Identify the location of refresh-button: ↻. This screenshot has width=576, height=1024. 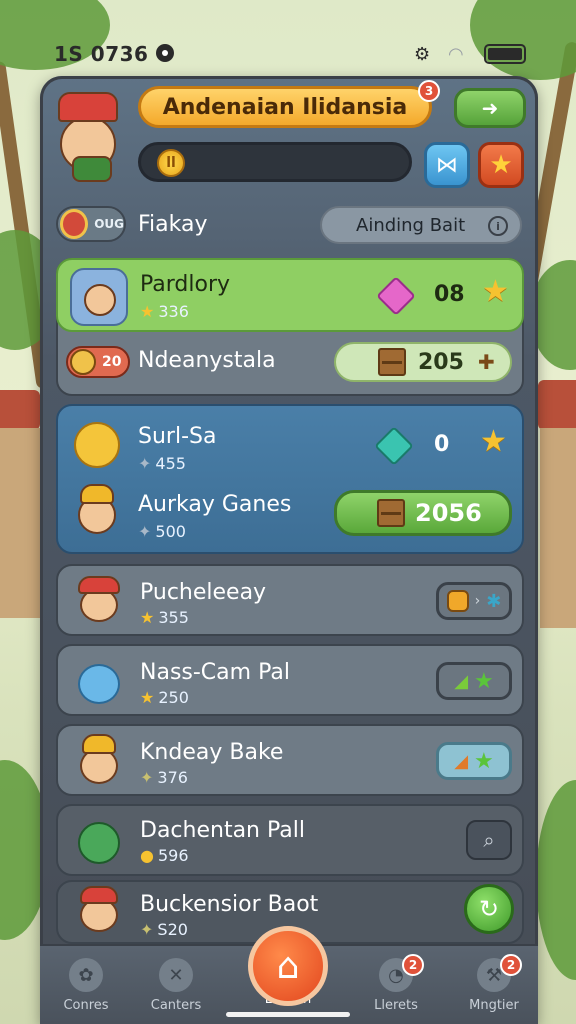
(489, 909).